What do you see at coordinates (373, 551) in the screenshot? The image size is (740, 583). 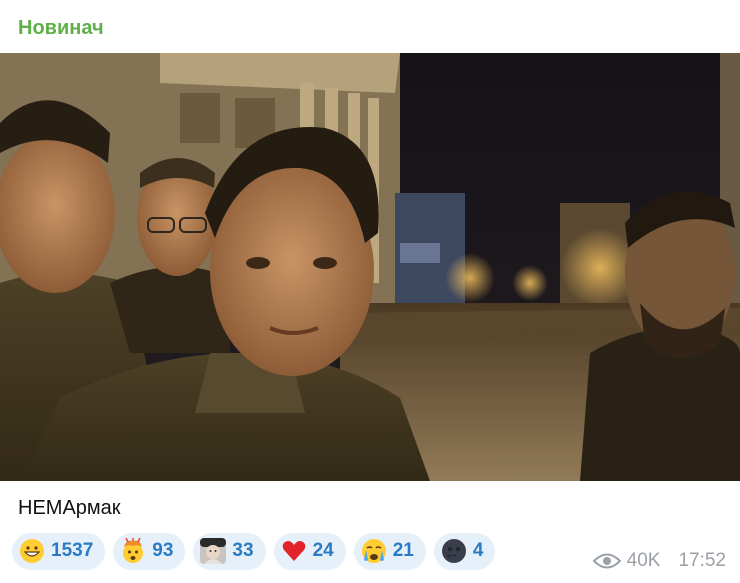 I see `crying-face-icon` at bounding box center [373, 551].